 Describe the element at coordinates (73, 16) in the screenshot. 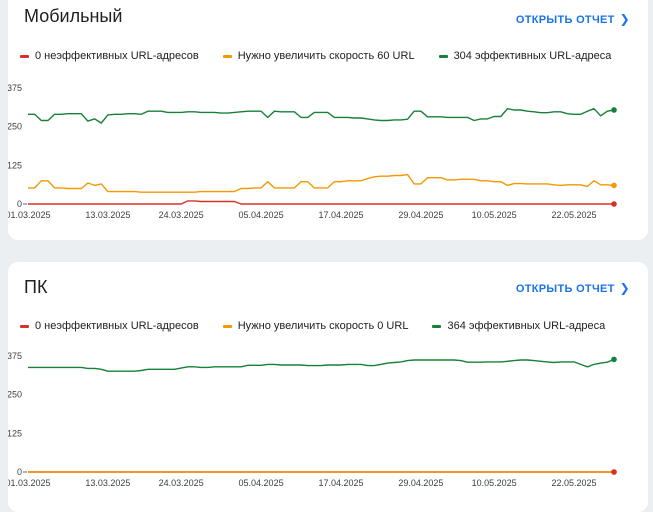

I see `card-title: Мобильный` at that location.